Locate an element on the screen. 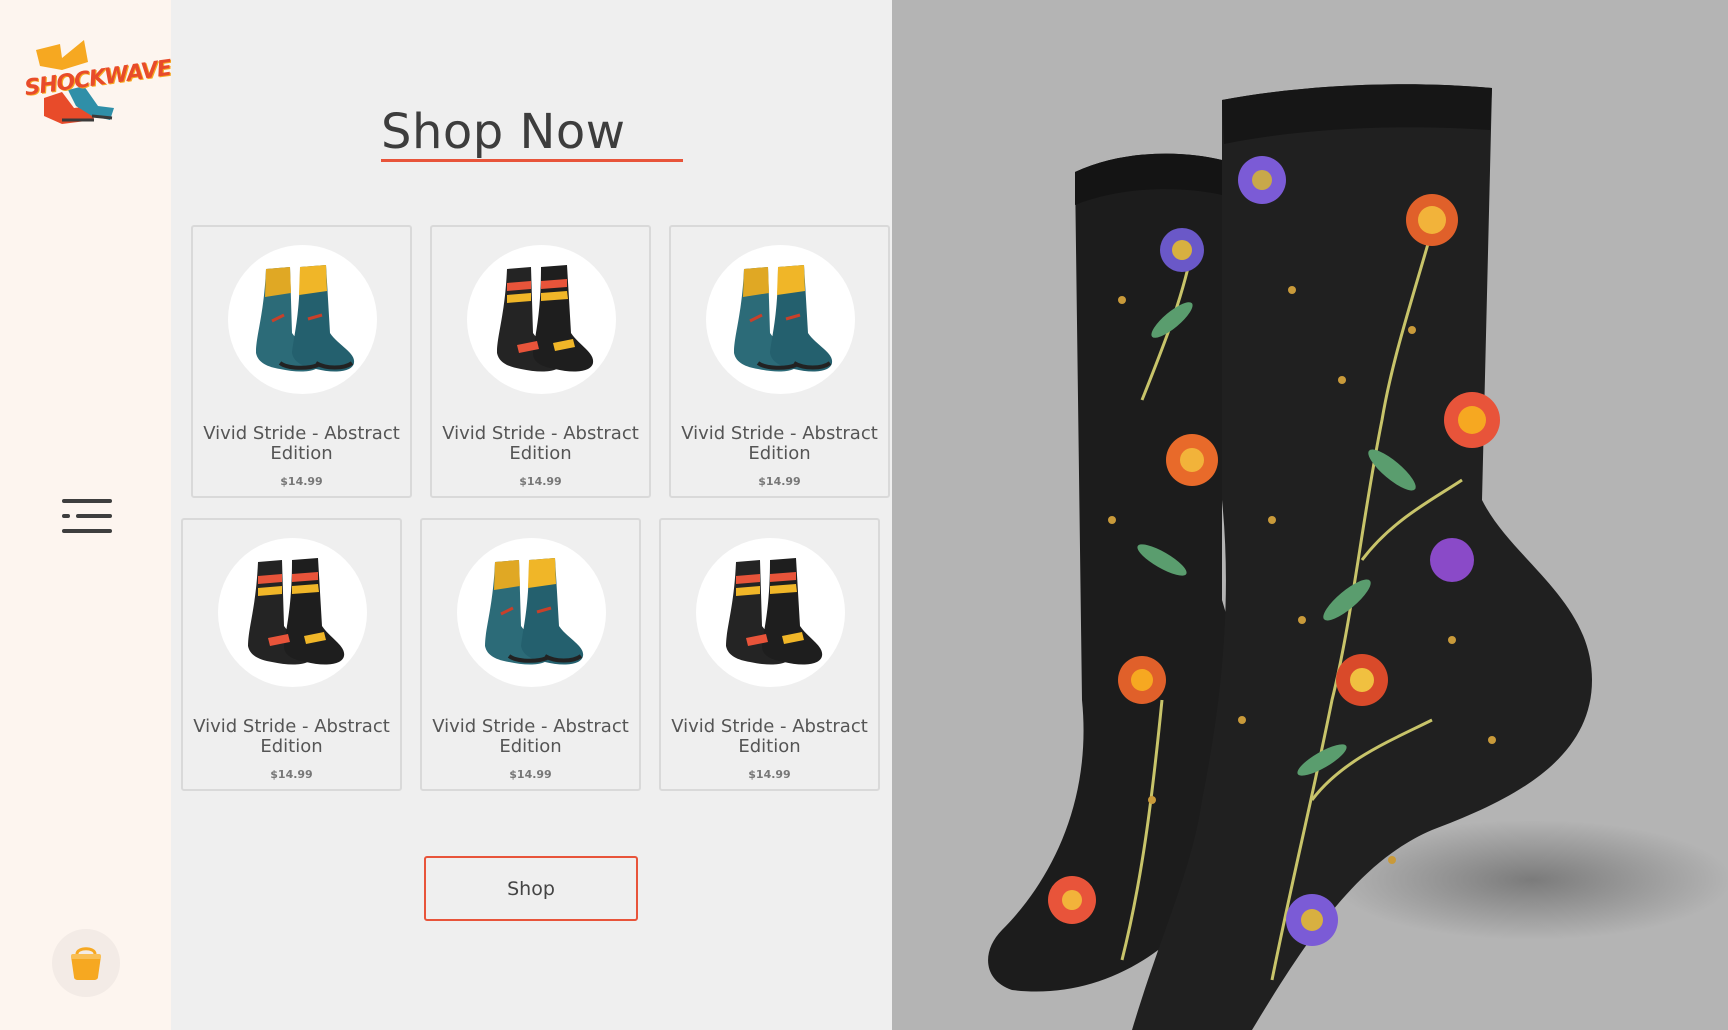 The height and width of the screenshot is (1030, 1728). shopping-basket-icon is located at coordinates (86, 963).